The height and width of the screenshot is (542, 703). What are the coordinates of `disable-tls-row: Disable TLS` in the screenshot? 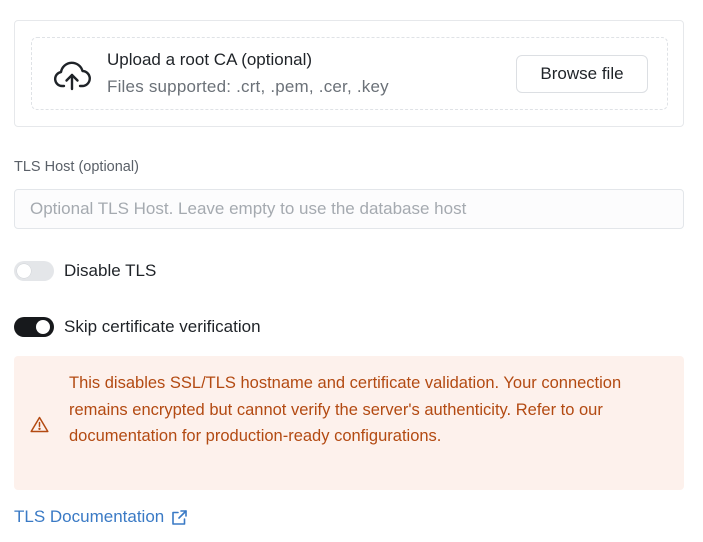 It's located at (85, 271).